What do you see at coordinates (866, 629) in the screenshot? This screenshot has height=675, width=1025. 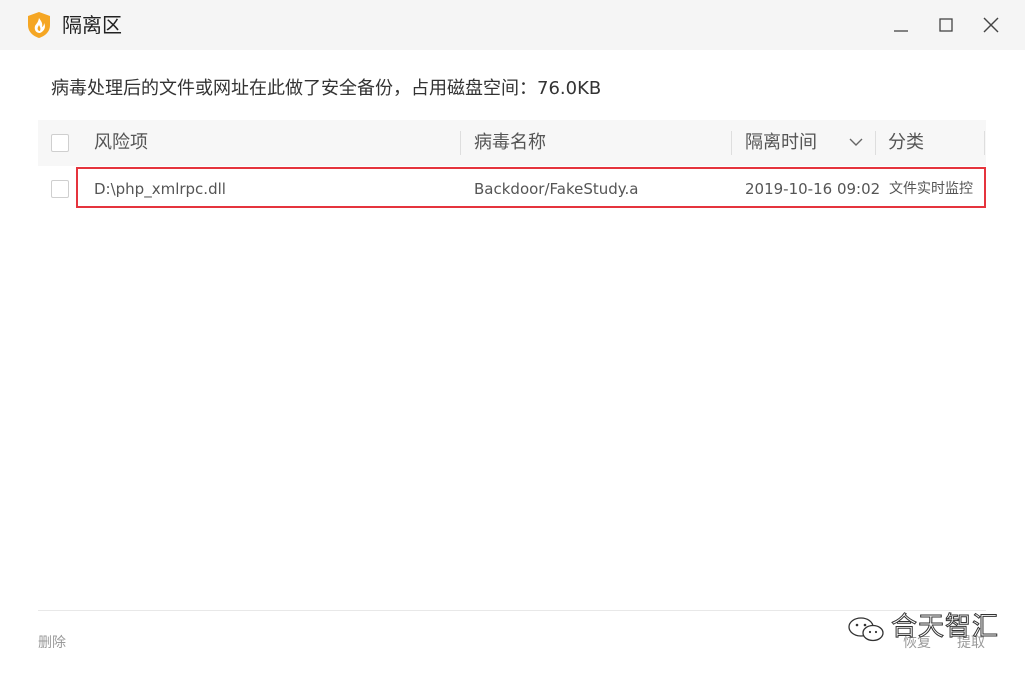 I see `wechat-icon` at bounding box center [866, 629].